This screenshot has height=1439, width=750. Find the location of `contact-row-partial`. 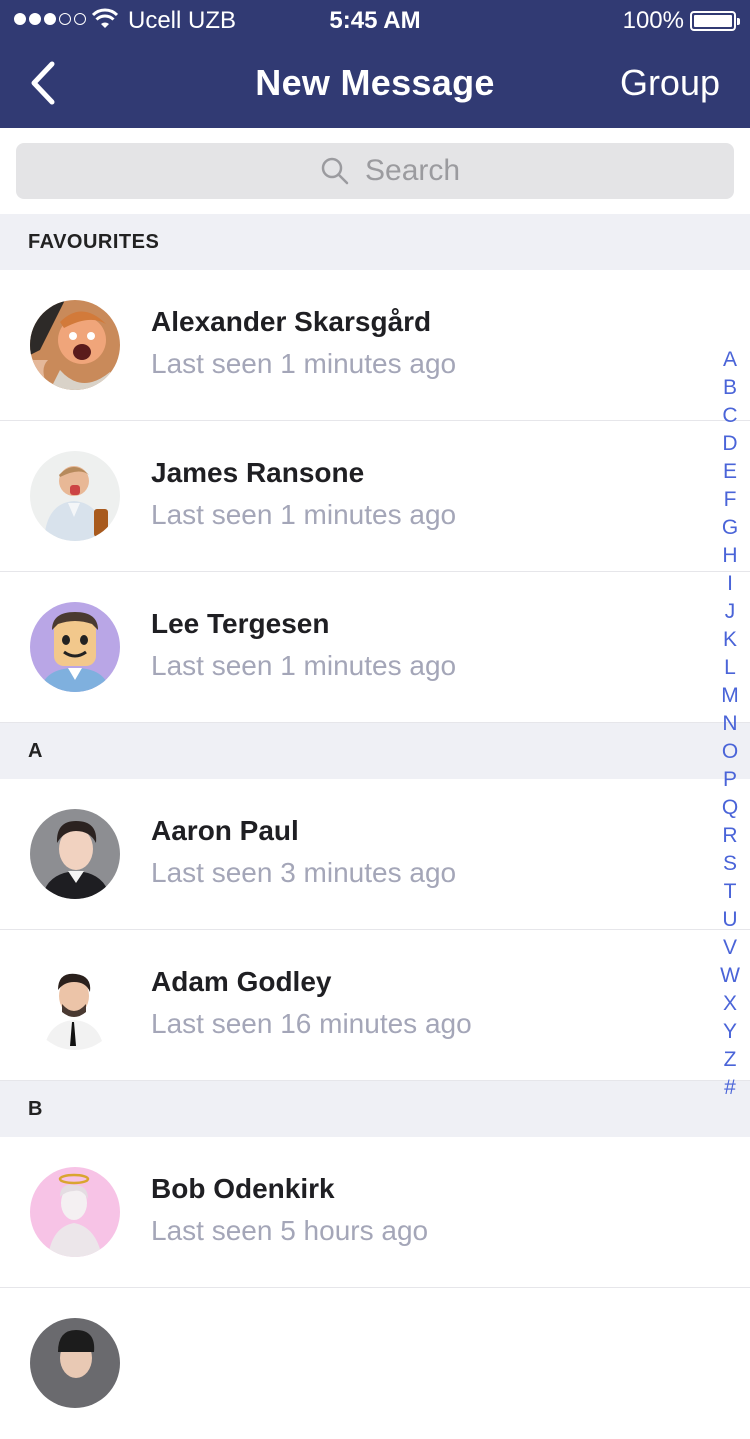

contact-row-partial is located at coordinates (375, 1363).